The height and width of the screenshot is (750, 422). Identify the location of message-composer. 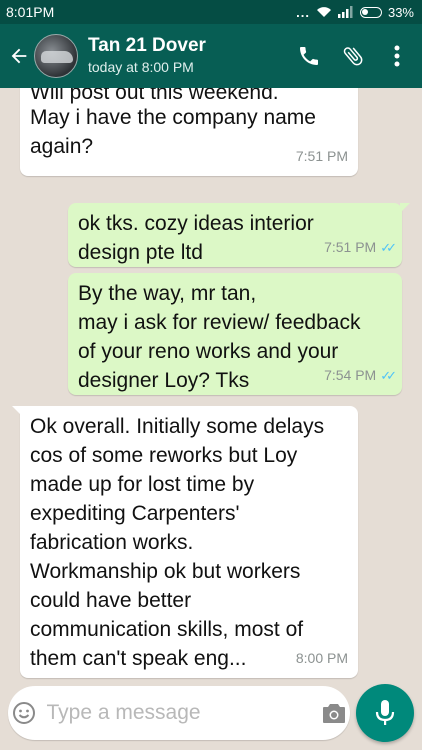
(179, 713).